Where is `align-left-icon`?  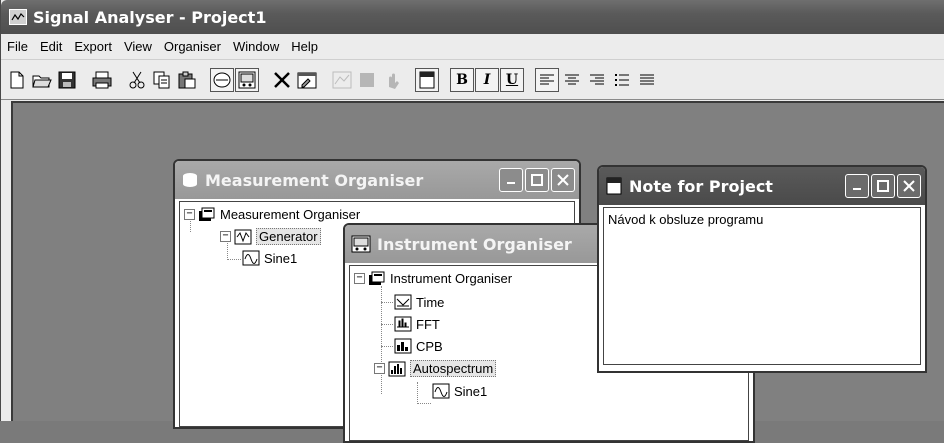
align-left-icon is located at coordinates (547, 79).